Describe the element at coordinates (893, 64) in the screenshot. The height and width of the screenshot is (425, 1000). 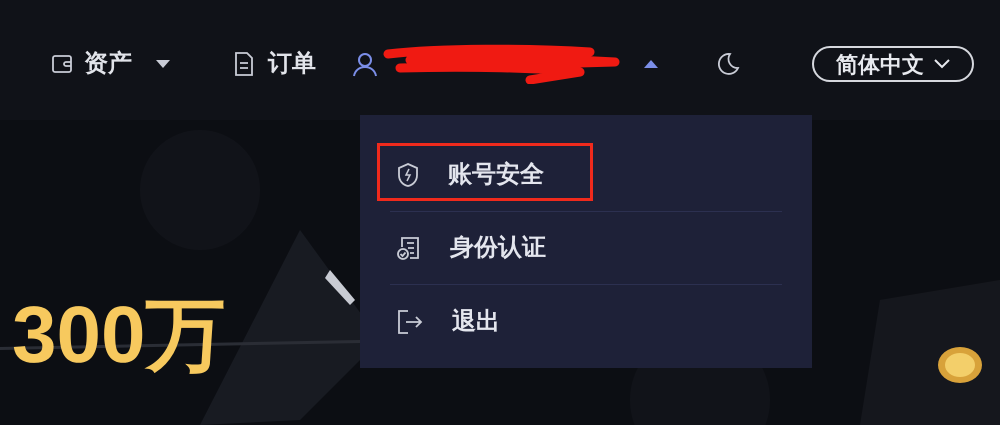
I see `language-selector: 简体中文` at that location.